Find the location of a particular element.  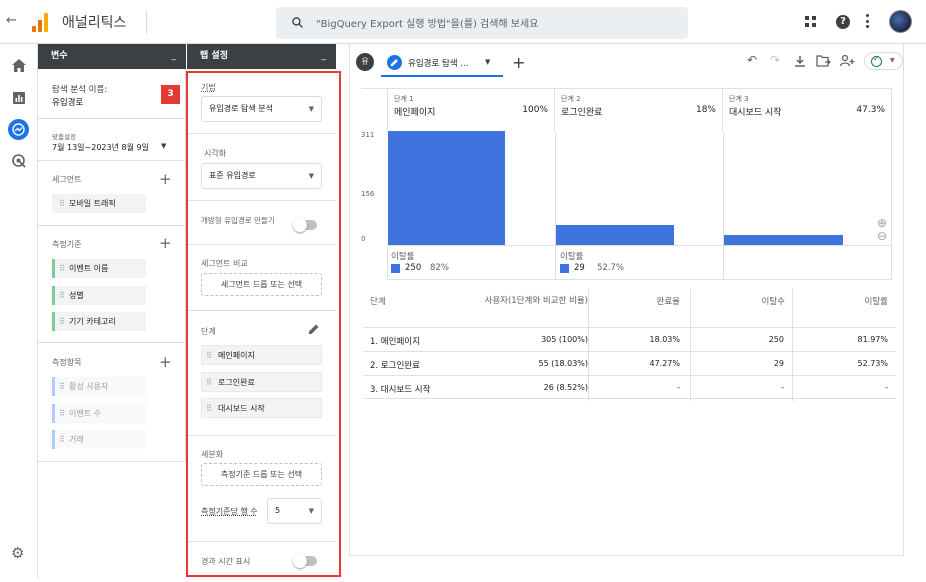

variables-title: 변수 is located at coordinates (59, 56).